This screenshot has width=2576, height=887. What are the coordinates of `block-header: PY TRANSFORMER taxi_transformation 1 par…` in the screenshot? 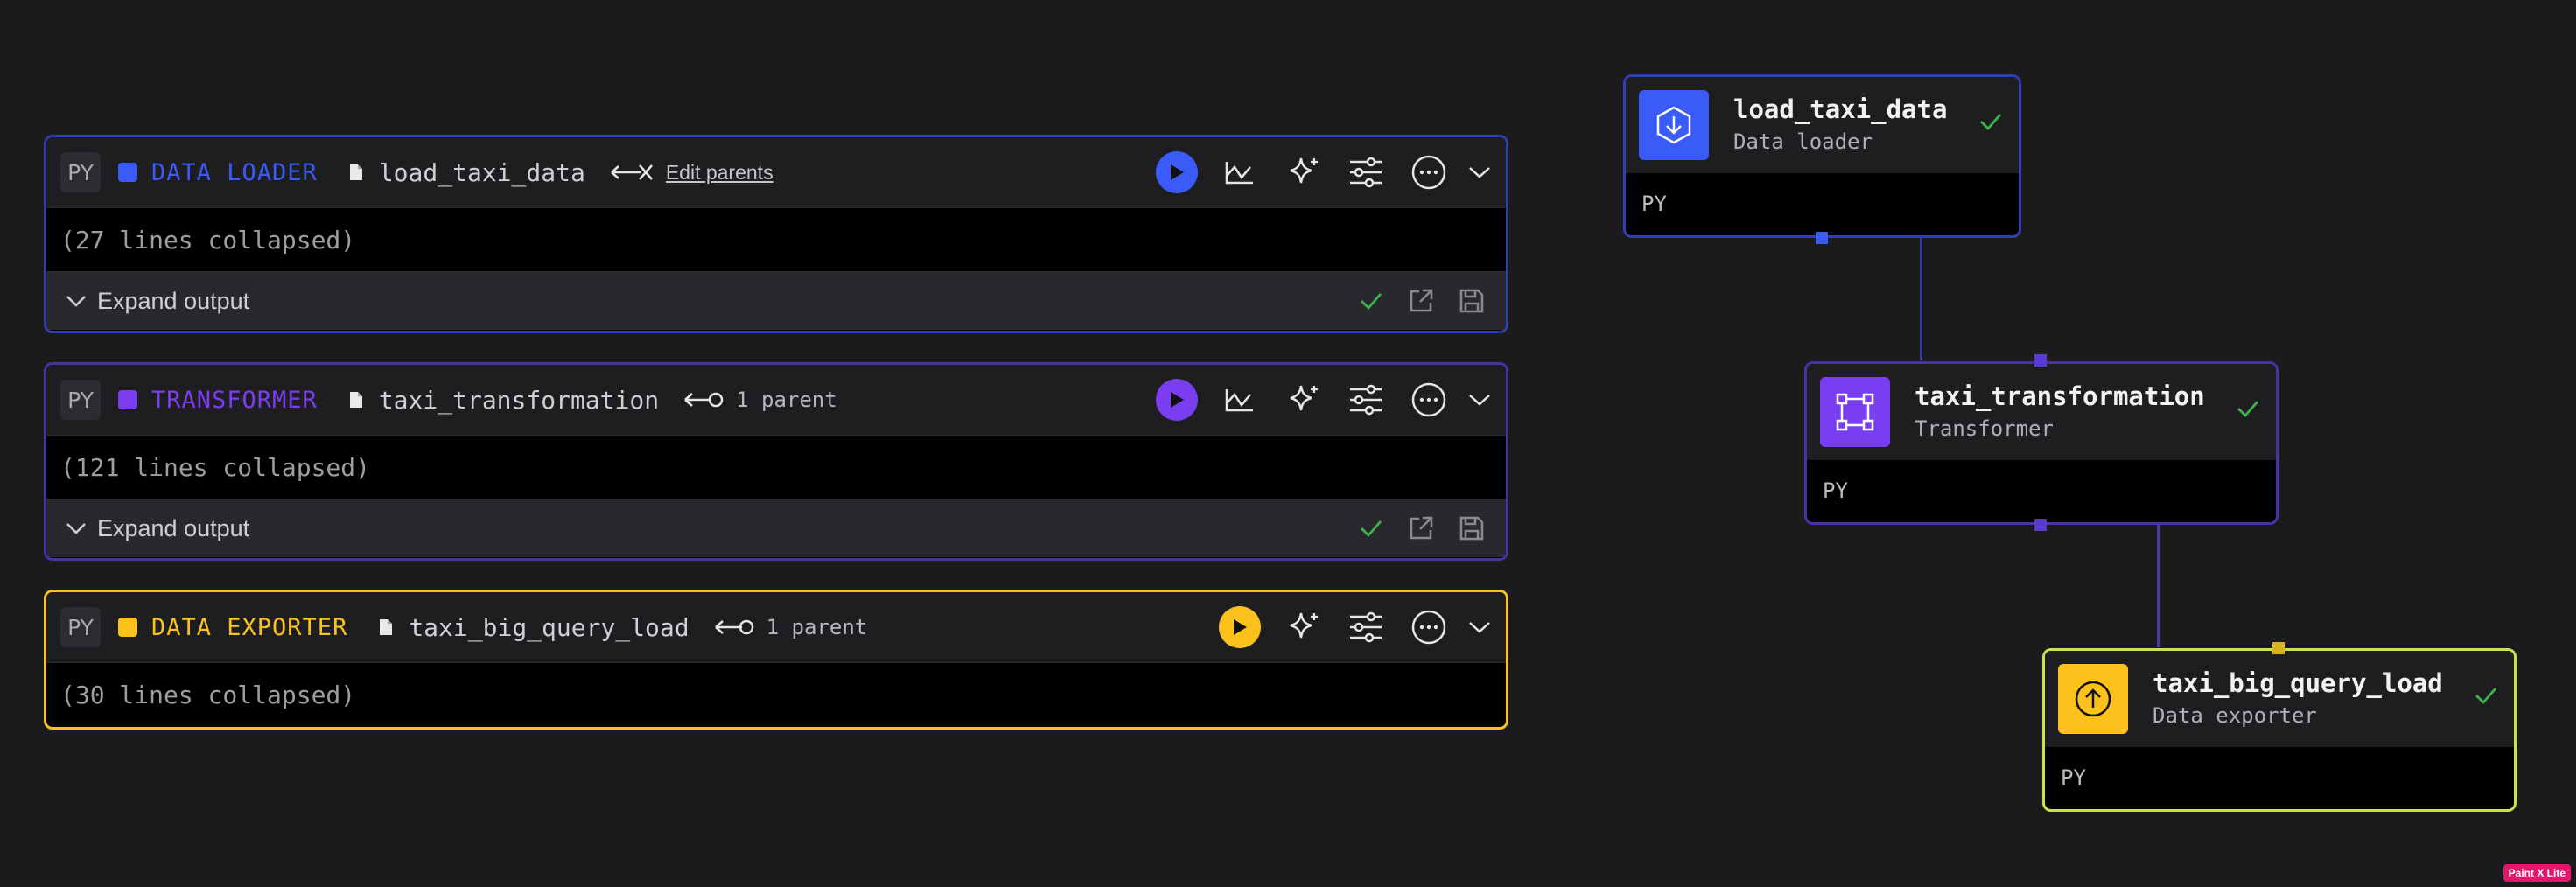 It's located at (776, 400).